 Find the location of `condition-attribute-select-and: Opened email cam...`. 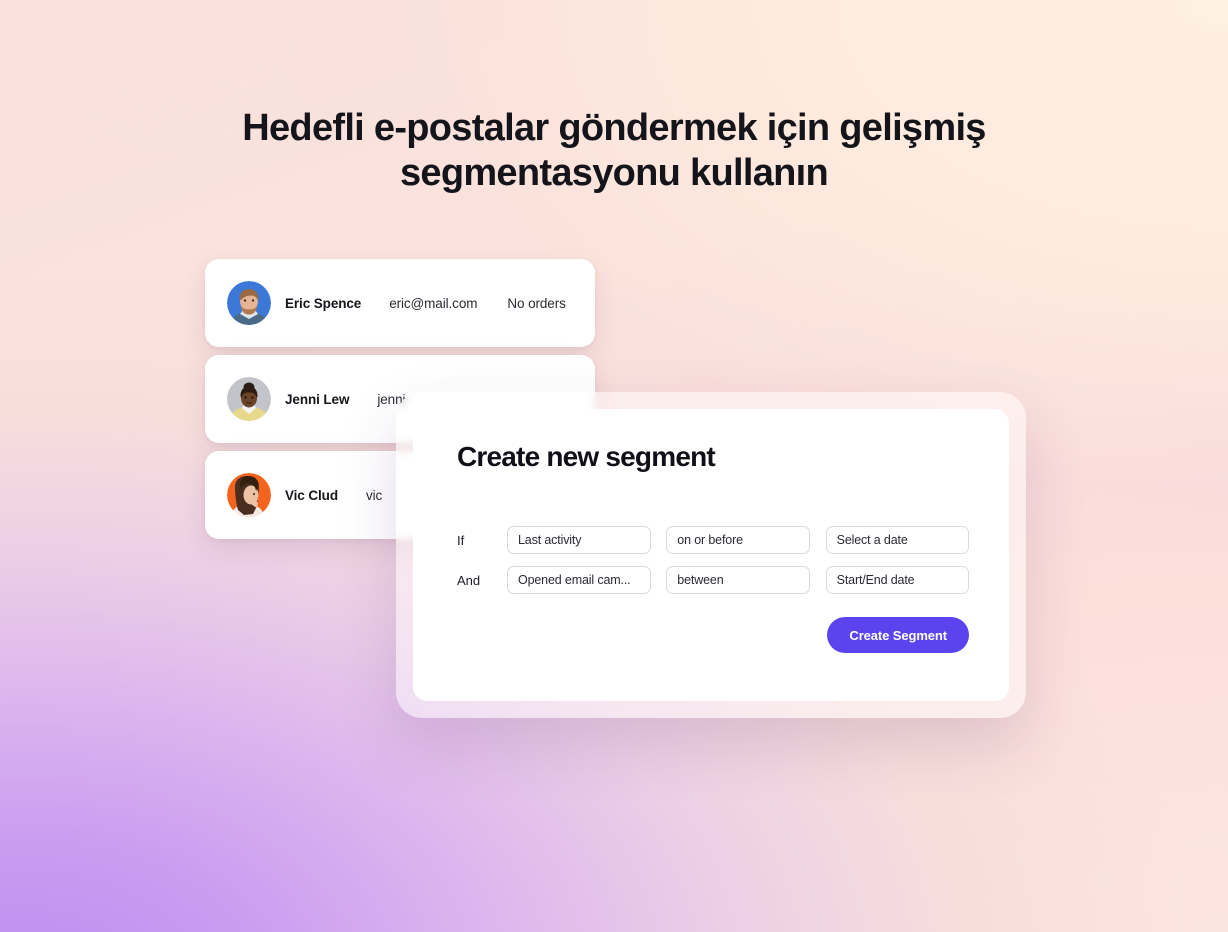

condition-attribute-select-and: Opened email cam... is located at coordinates (579, 580).